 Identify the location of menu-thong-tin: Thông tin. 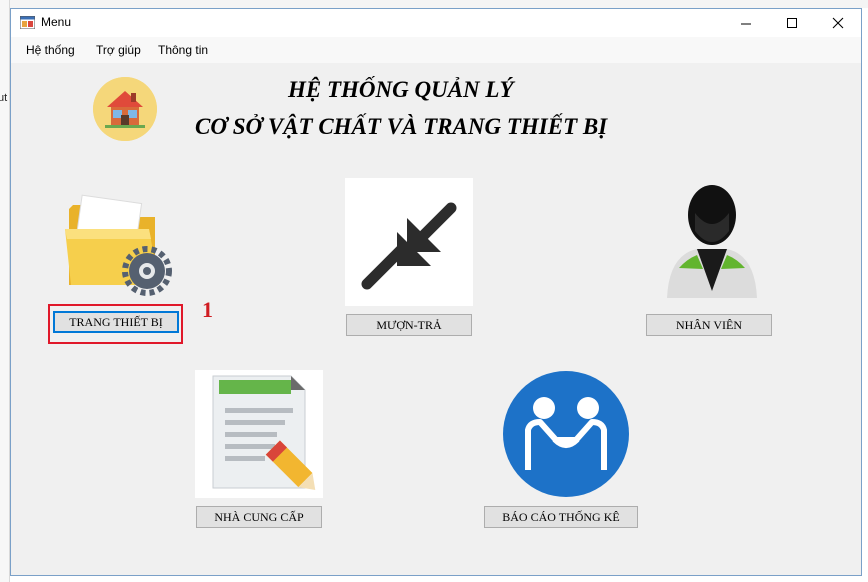
(183, 50).